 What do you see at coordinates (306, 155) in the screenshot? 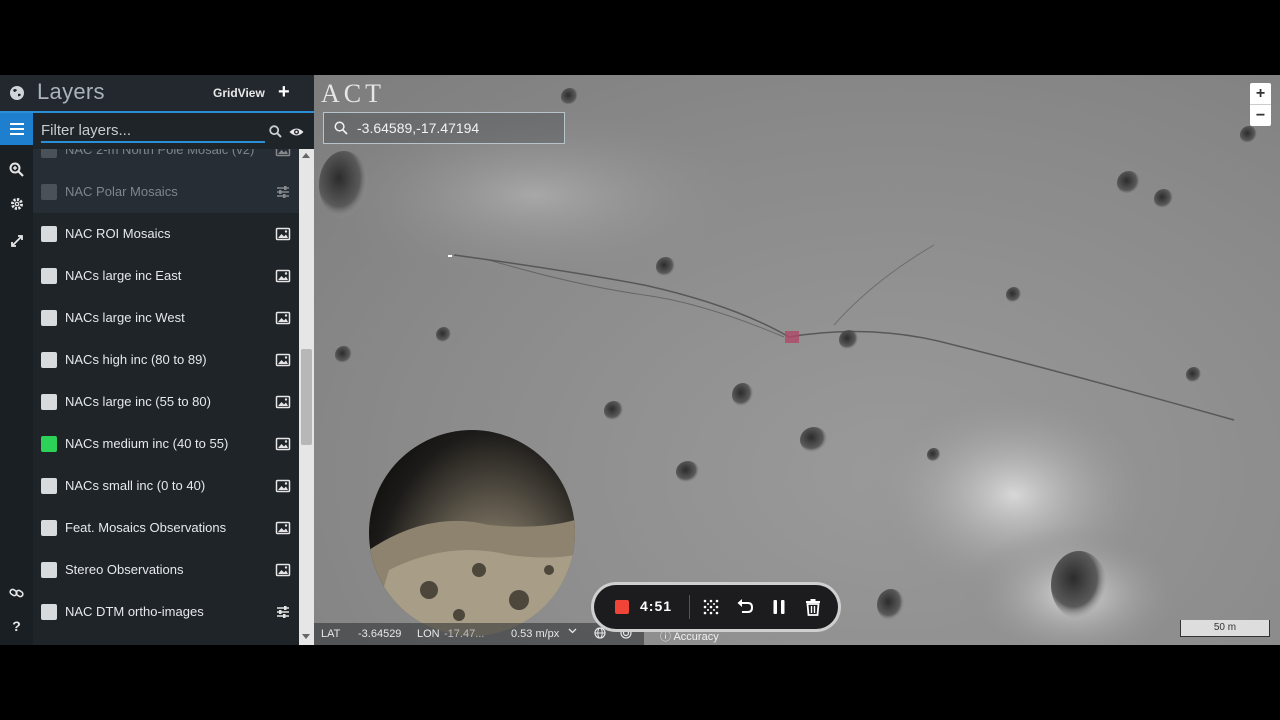
I see `scroll-up-arrow-icon` at bounding box center [306, 155].